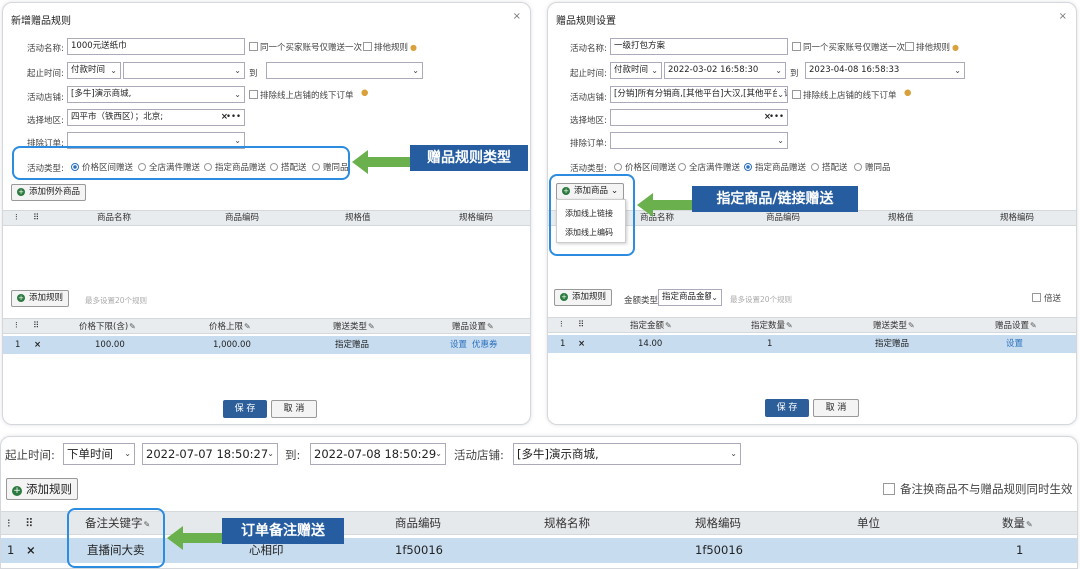 The width and height of the screenshot is (1080, 569). I want to click on time-label: 起止时间:, so click(45, 74).